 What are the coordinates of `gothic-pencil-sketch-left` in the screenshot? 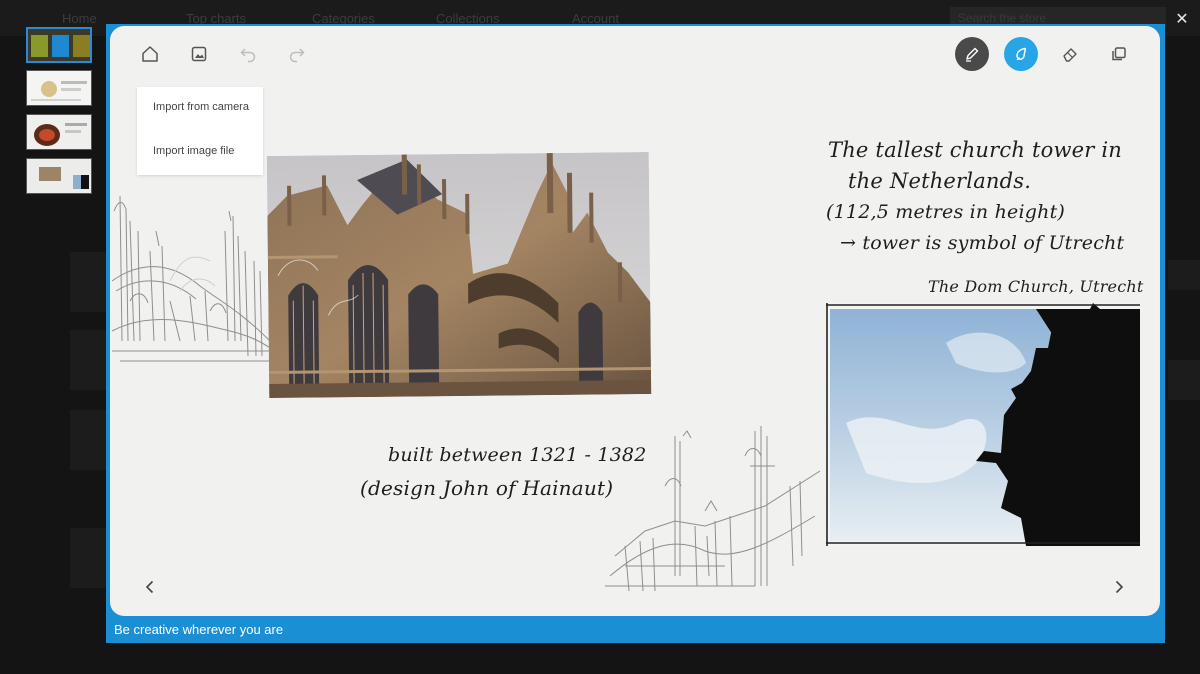 It's located at (194, 278).